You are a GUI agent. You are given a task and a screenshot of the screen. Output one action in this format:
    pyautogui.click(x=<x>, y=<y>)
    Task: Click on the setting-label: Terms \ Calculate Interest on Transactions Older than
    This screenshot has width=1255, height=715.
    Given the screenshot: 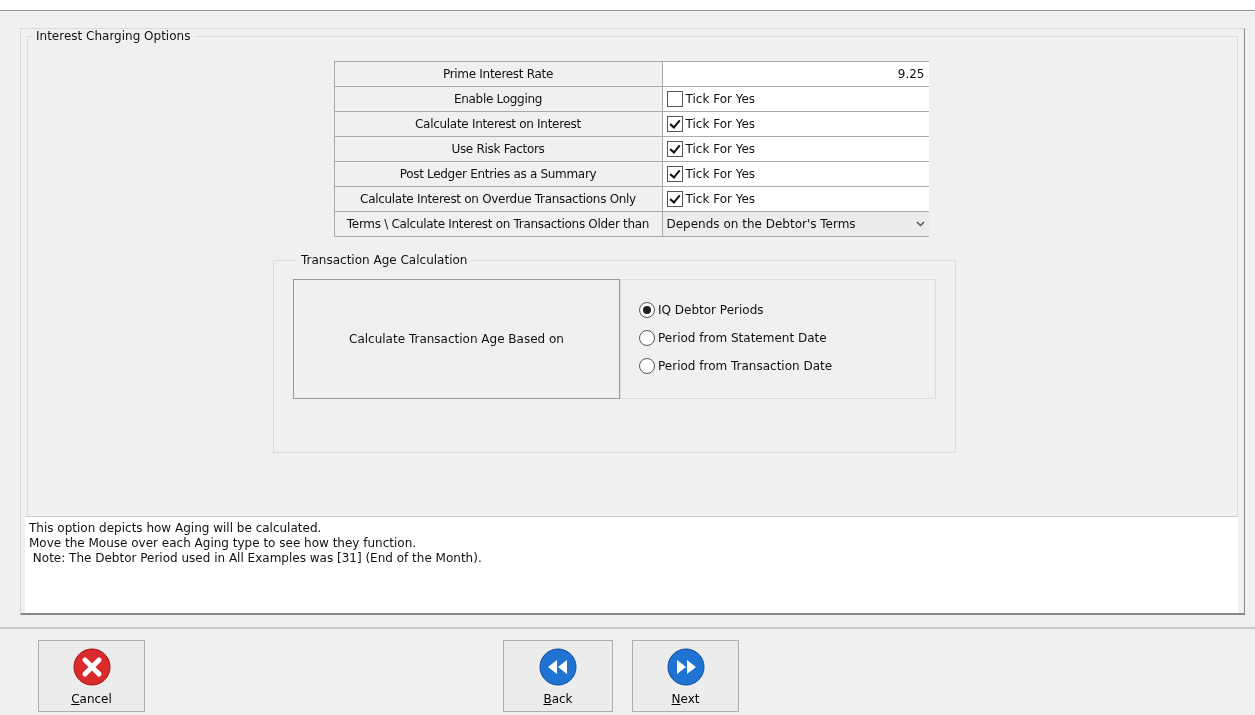 What is the action you would take?
    pyautogui.click(x=498, y=224)
    